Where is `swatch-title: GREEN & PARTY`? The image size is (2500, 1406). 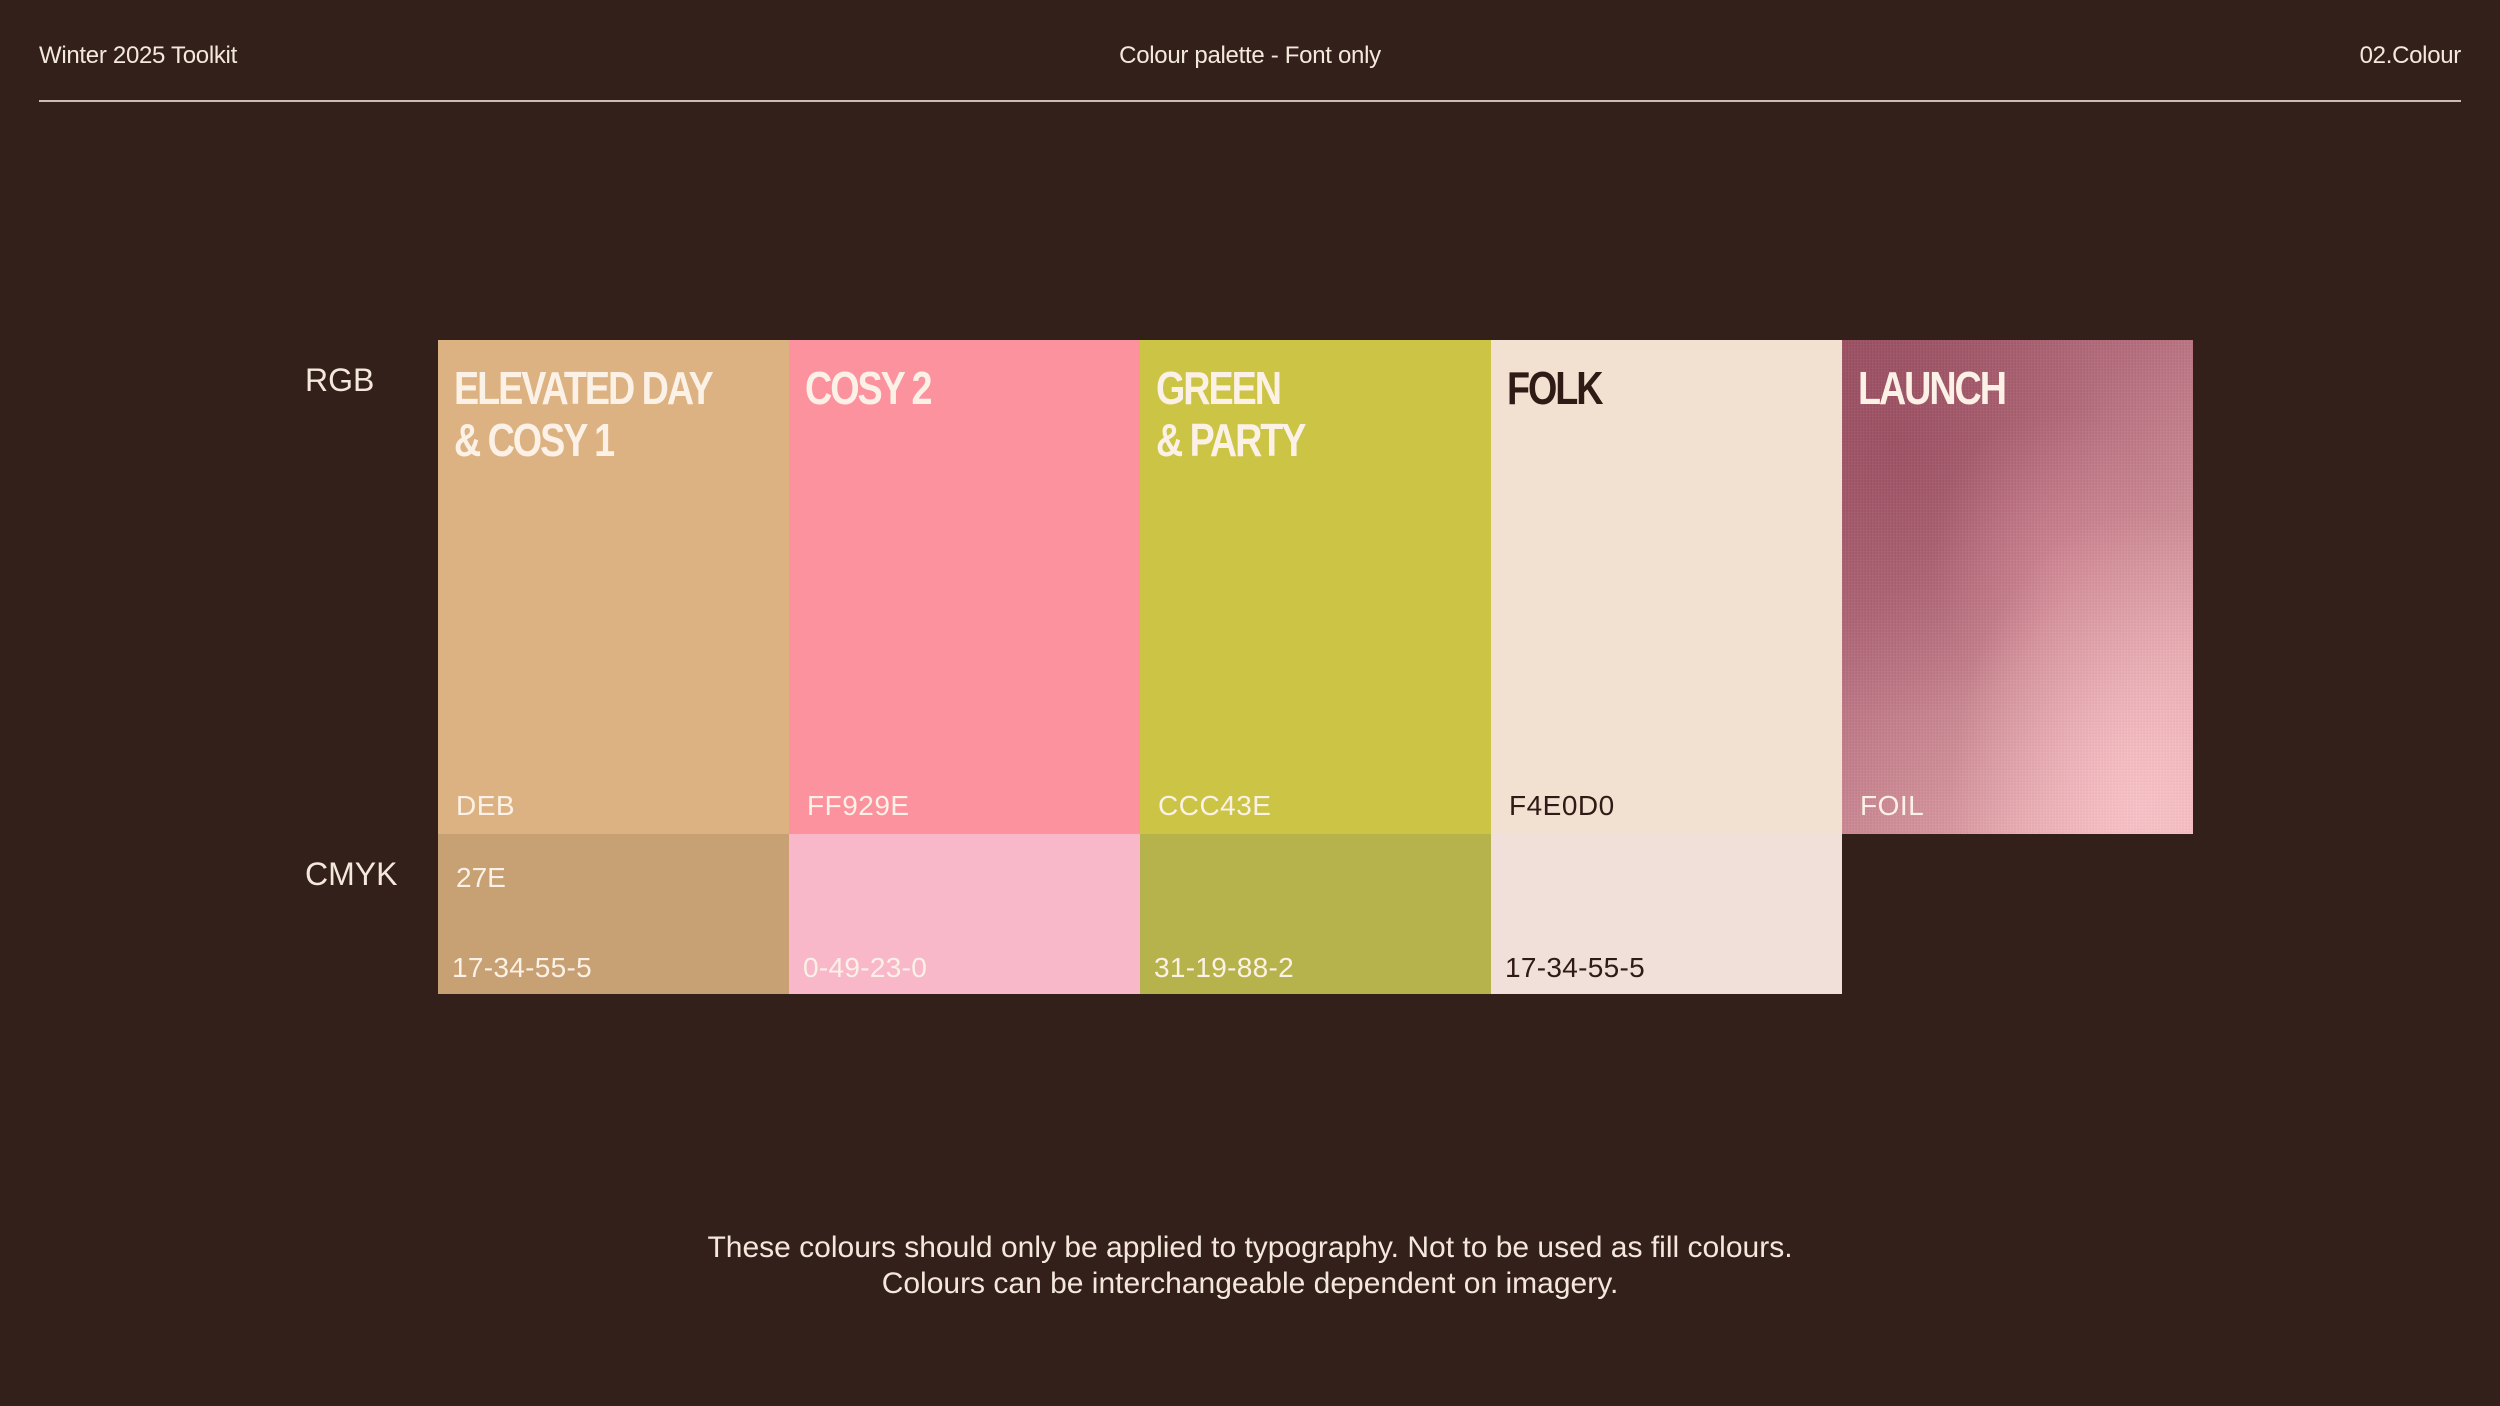 swatch-title: GREEN & PARTY is located at coordinates (1231, 414).